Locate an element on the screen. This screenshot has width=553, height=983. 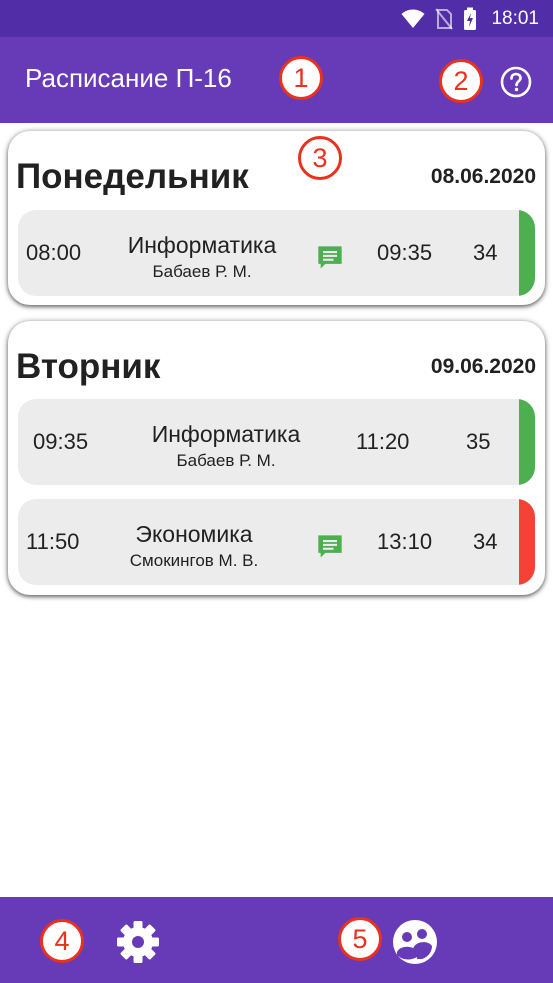
annotation-marker: 3 is located at coordinates (320, 158).